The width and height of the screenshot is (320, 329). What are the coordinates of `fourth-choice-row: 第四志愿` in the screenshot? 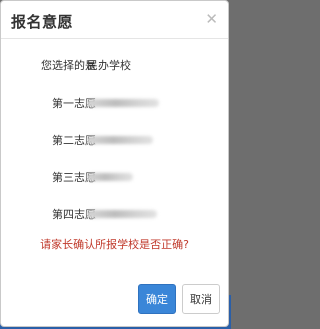 It's located at (114, 214).